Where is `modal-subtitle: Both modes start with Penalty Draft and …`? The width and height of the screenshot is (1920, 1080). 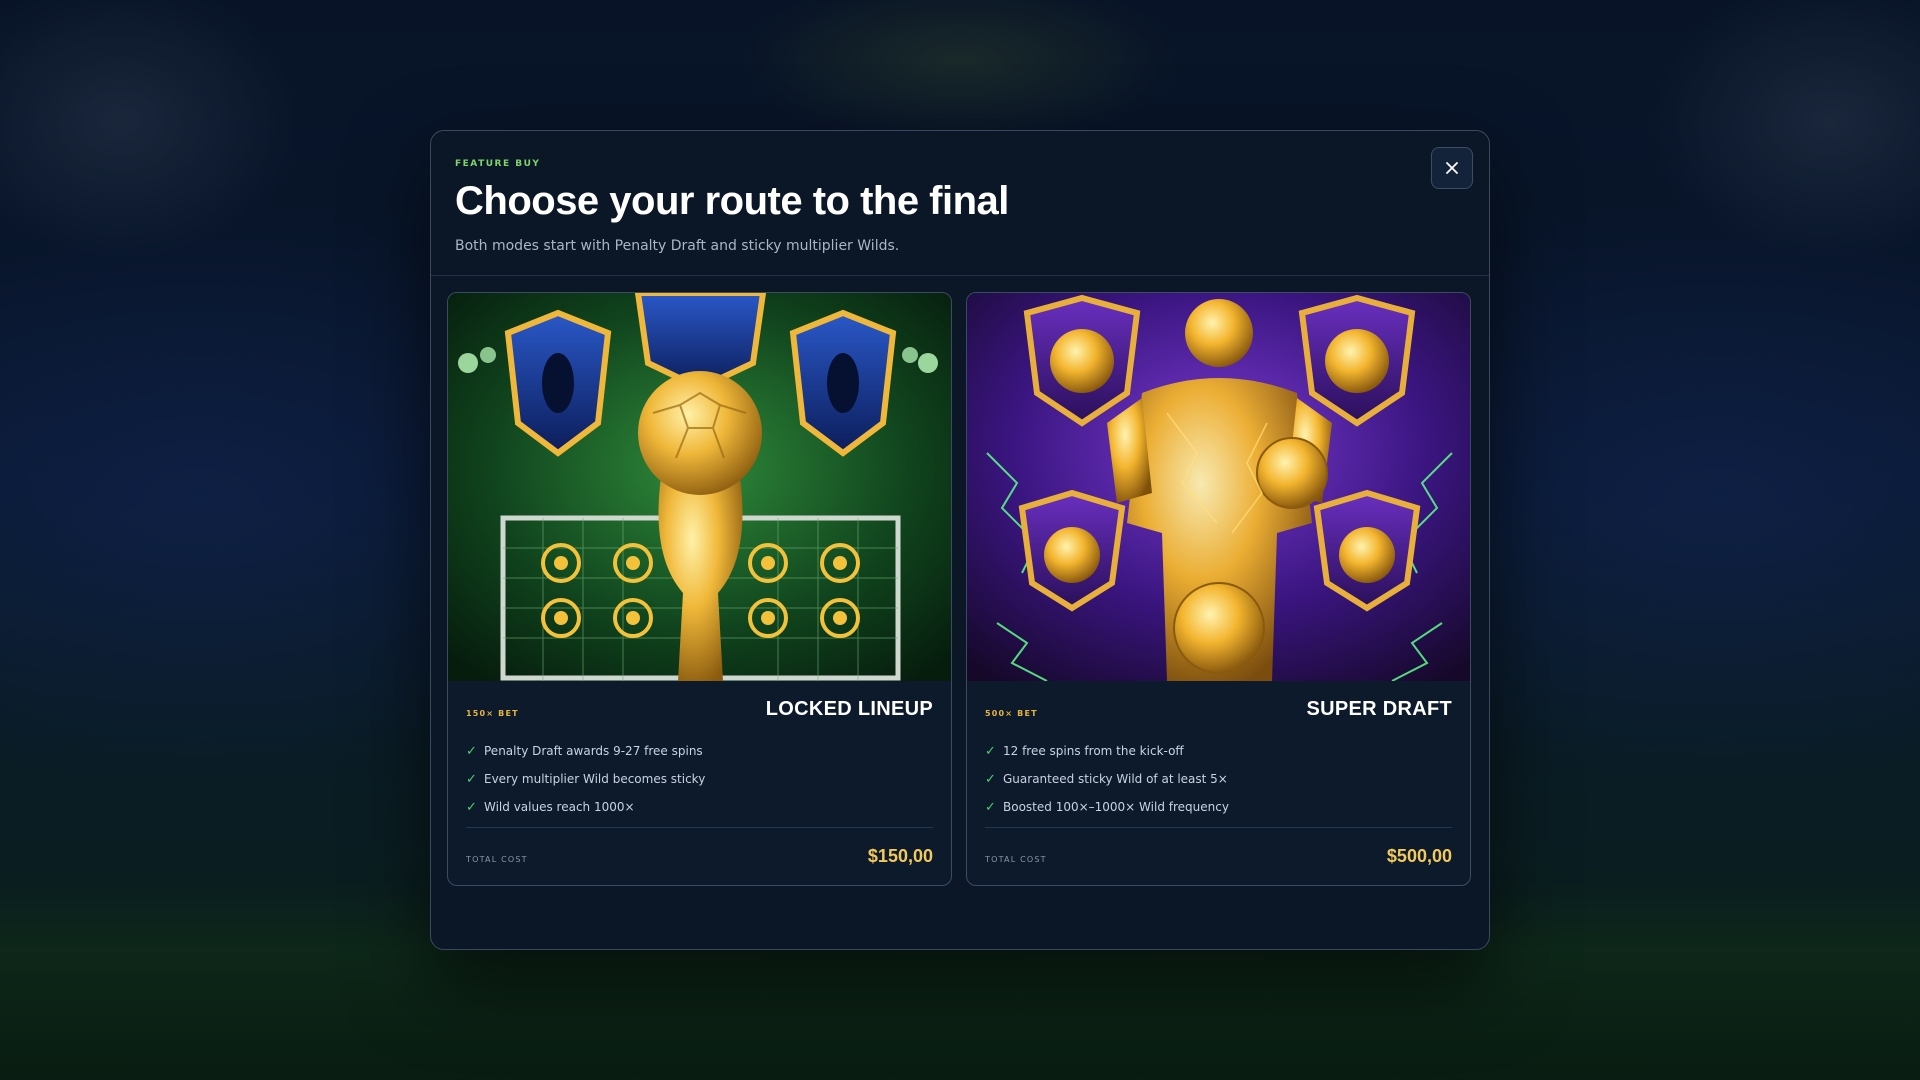
modal-subtitle: Both modes start with Penalty Draft and … is located at coordinates (677, 246).